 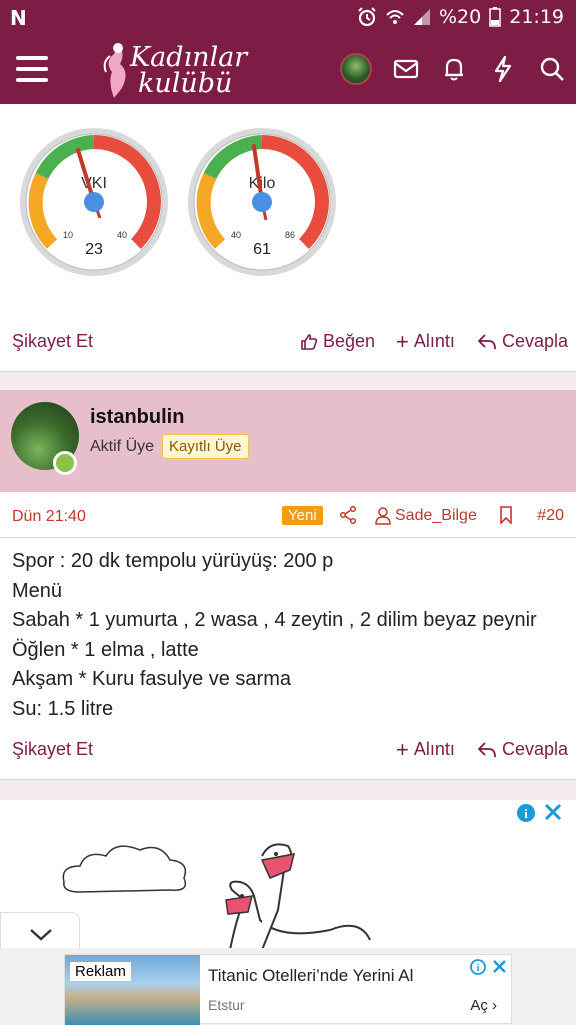 I want to click on battery-percent: %20, so click(x=460, y=17).